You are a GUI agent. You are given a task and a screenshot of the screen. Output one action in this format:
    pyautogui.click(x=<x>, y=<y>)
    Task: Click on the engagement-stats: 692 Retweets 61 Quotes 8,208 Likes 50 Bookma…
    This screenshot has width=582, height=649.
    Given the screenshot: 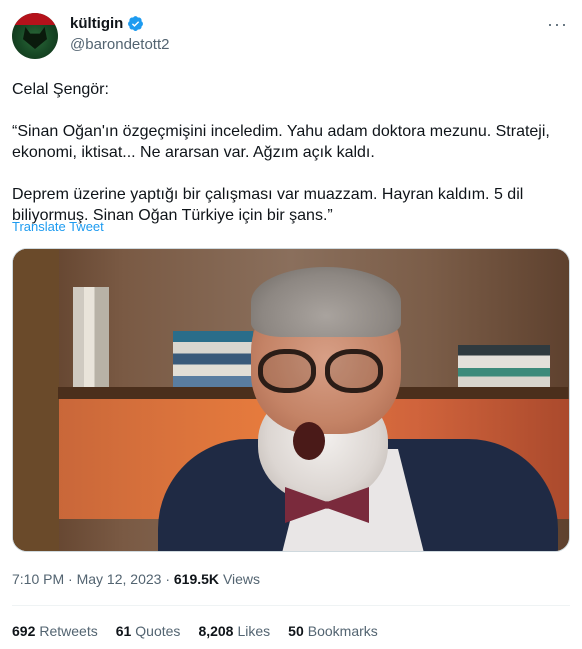 What is the action you would take?
    pyautogui.click(x=204, y=631)
    